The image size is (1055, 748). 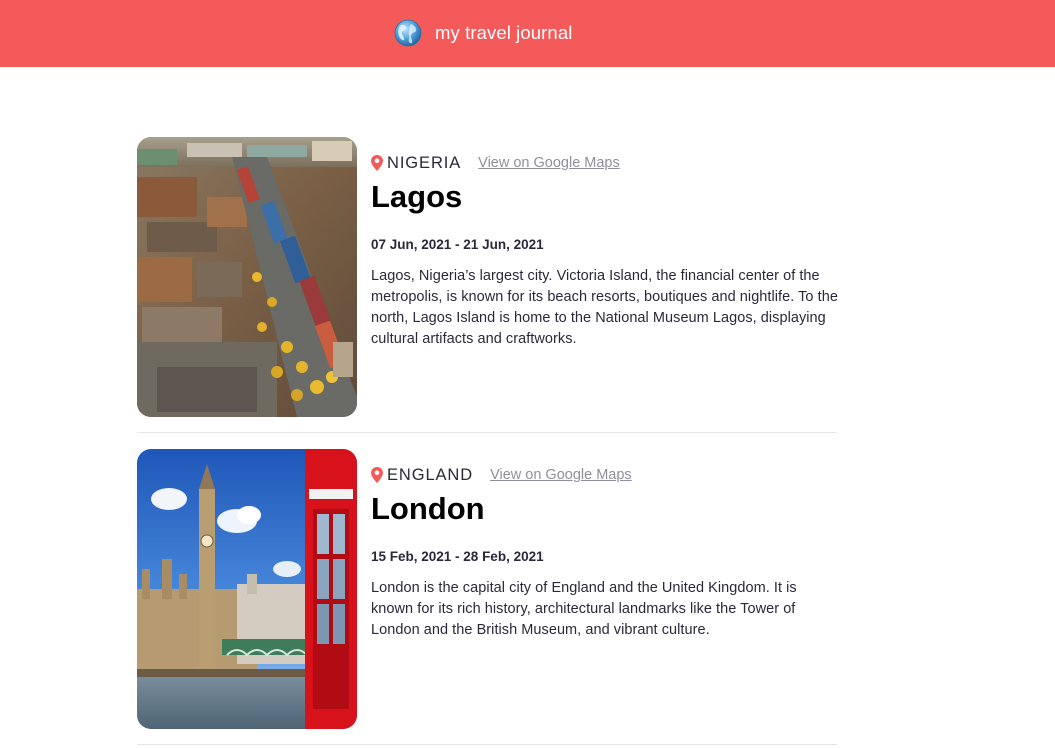 I want to click on top-navbar: my travel journal, so click(x=527, y=33).